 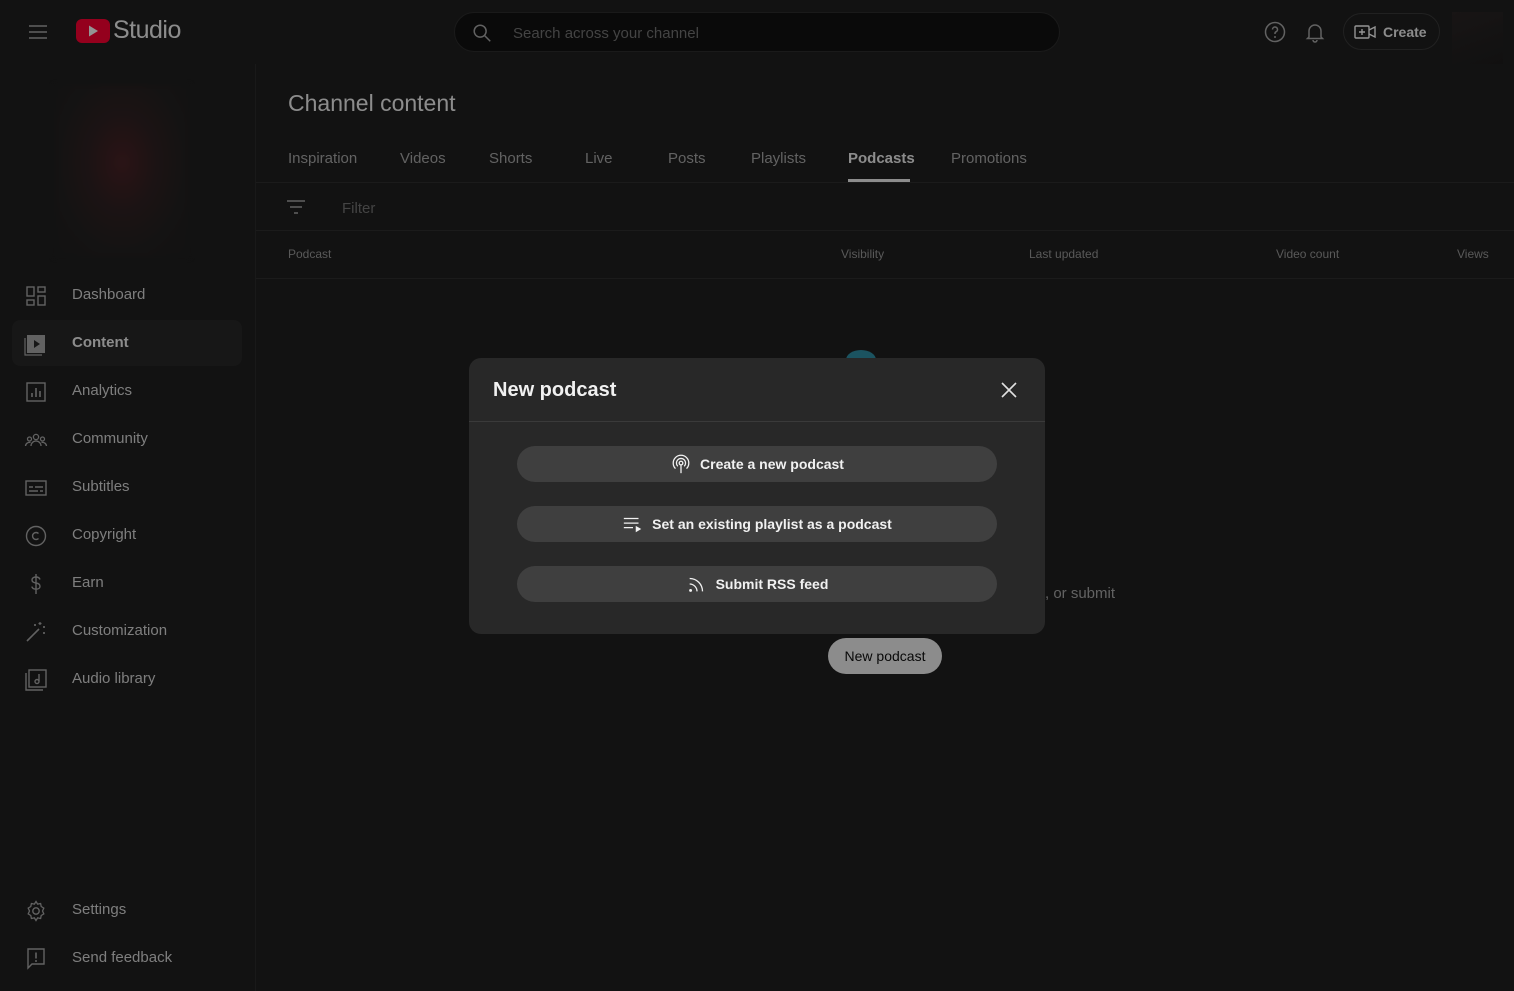 I want to click on set-playlist-as-podcast-label: Set an existing playlist as a podcast, so click(x=772, y=524).